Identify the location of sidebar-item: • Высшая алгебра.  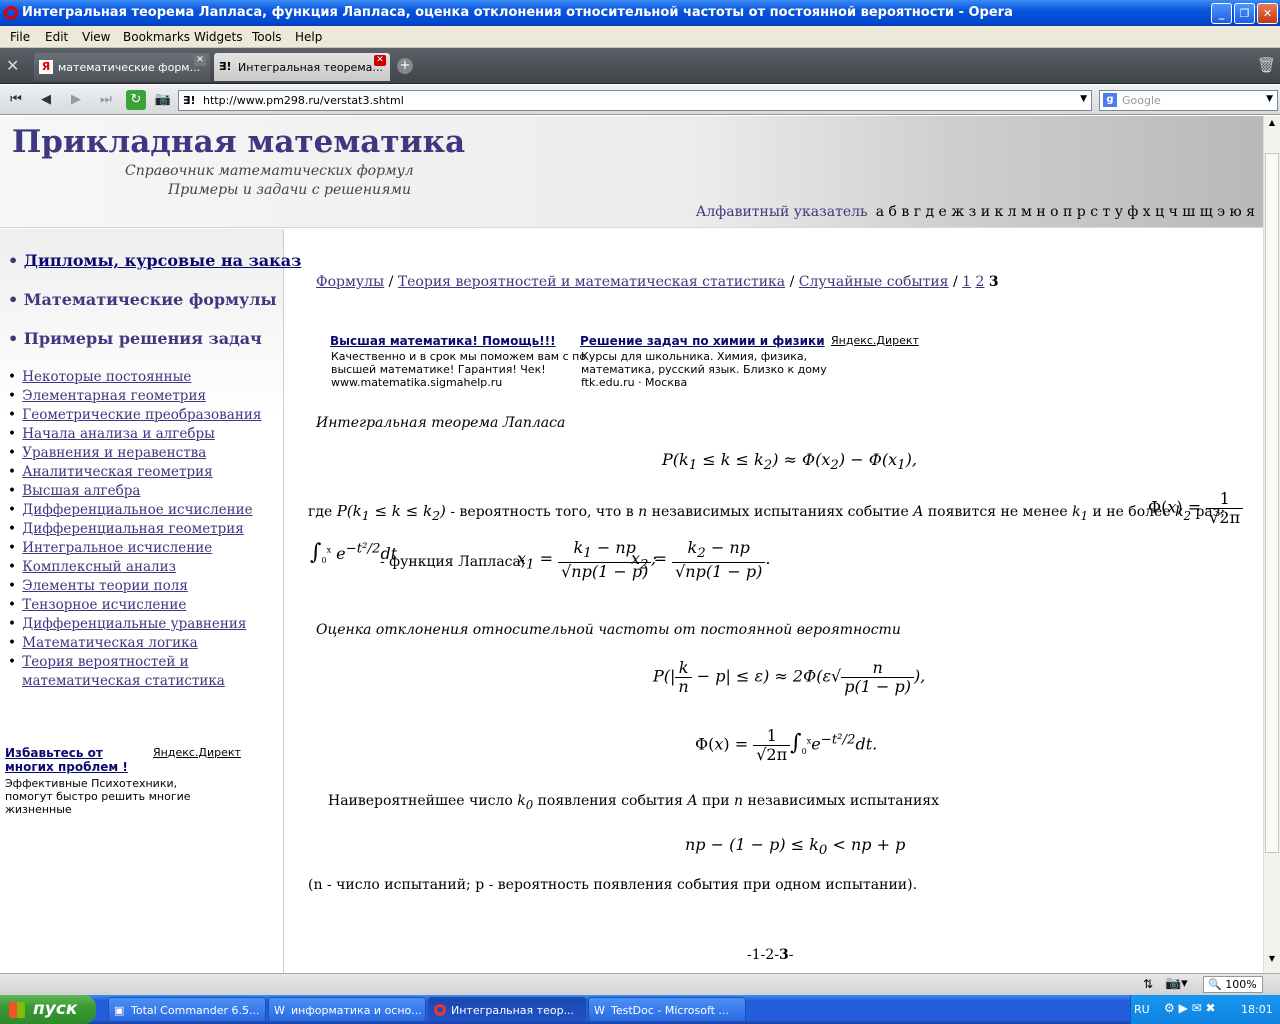
(74, 491).